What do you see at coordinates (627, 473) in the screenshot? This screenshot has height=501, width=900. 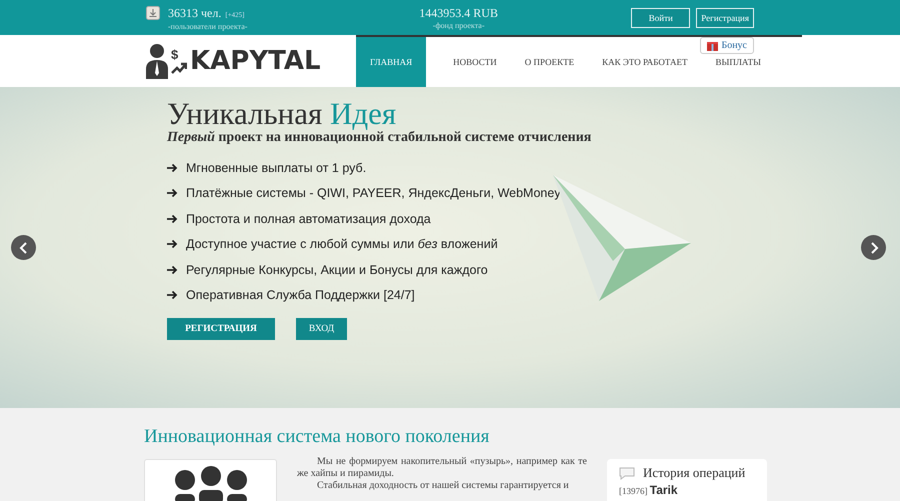 I see `chat-icon` at bounding box center [627, 473].